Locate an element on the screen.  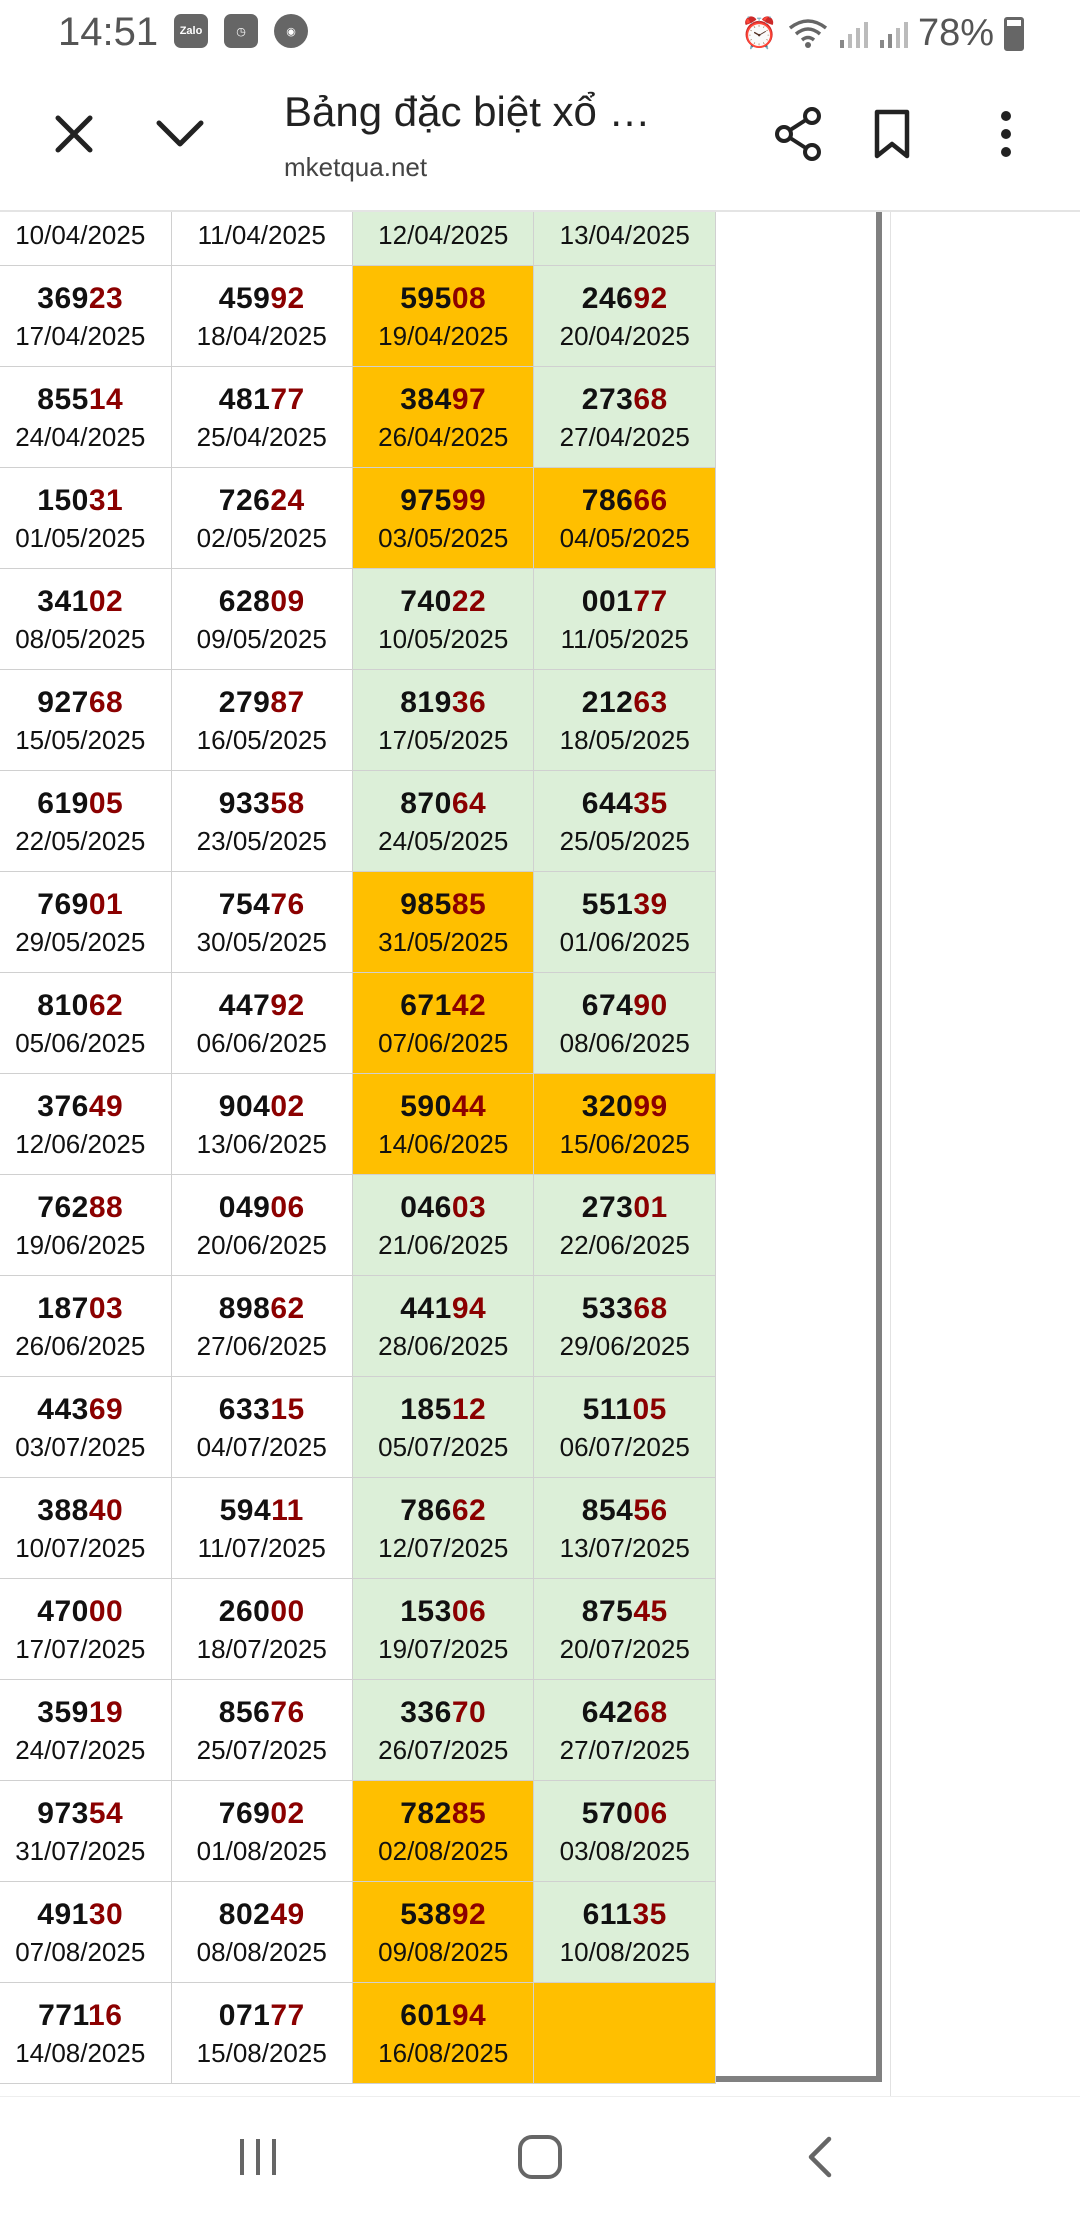
result-tail-digits: 15 is located at coordinates (287, 1409).